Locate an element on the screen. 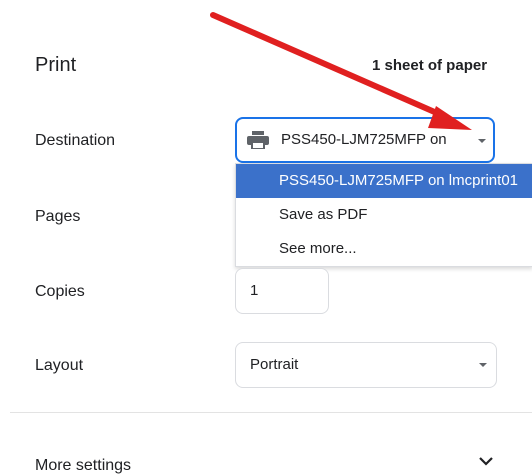 This screenshot has width=532, height=476. dialog-title: Print is located at coordinates (56, 65).